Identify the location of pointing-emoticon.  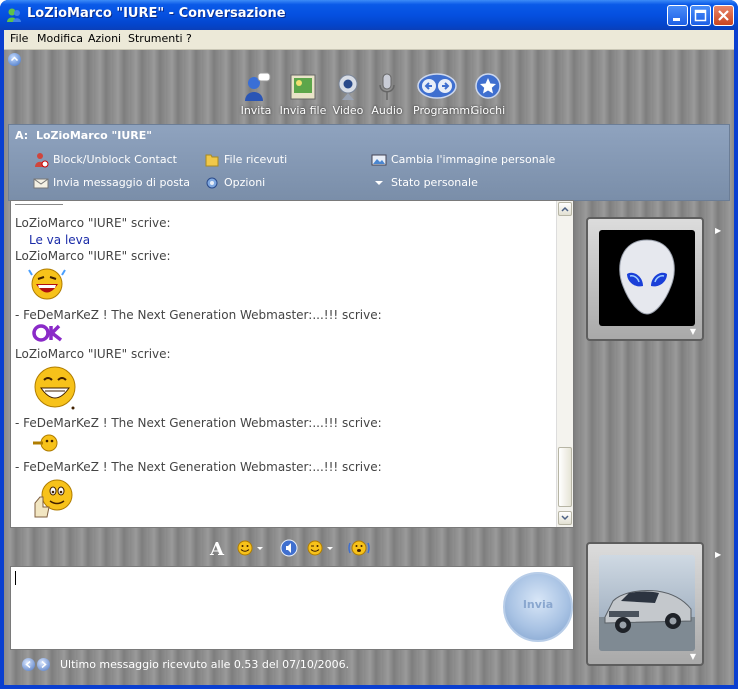
(45, 443).